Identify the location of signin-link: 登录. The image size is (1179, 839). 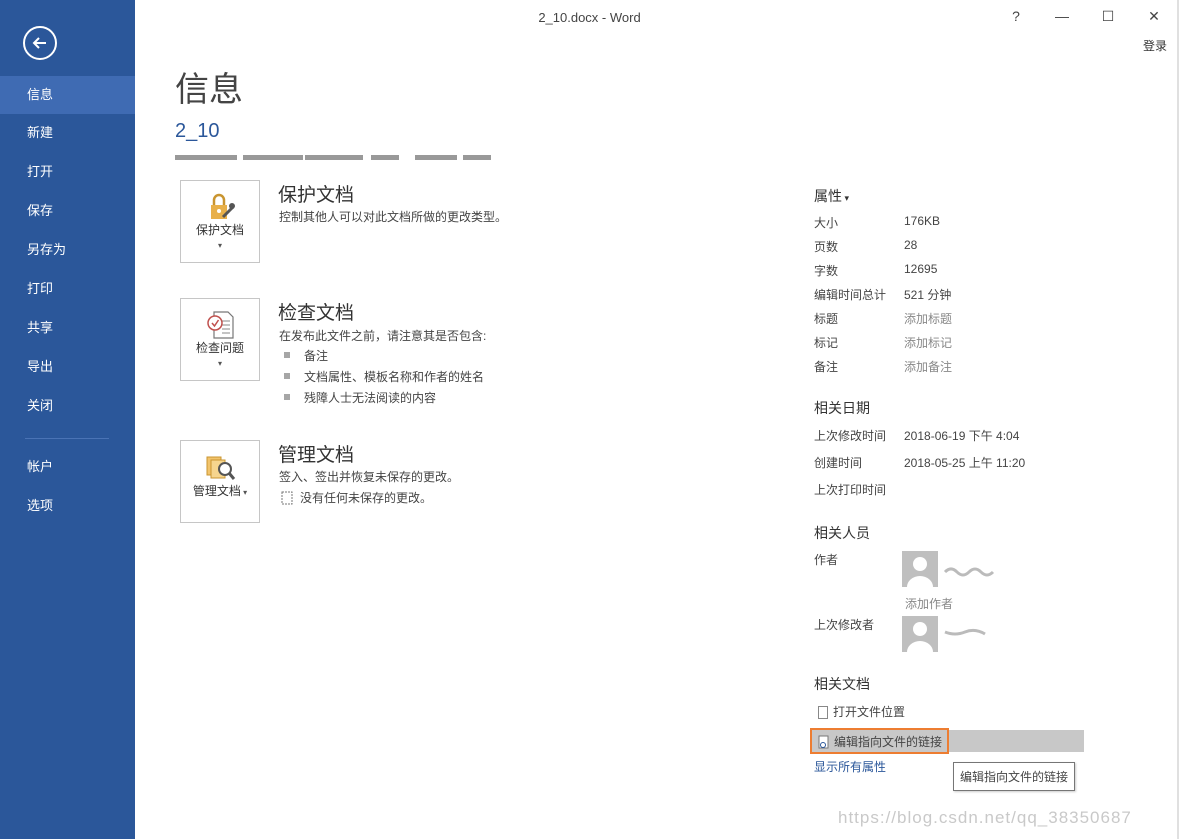
(1155, 45).